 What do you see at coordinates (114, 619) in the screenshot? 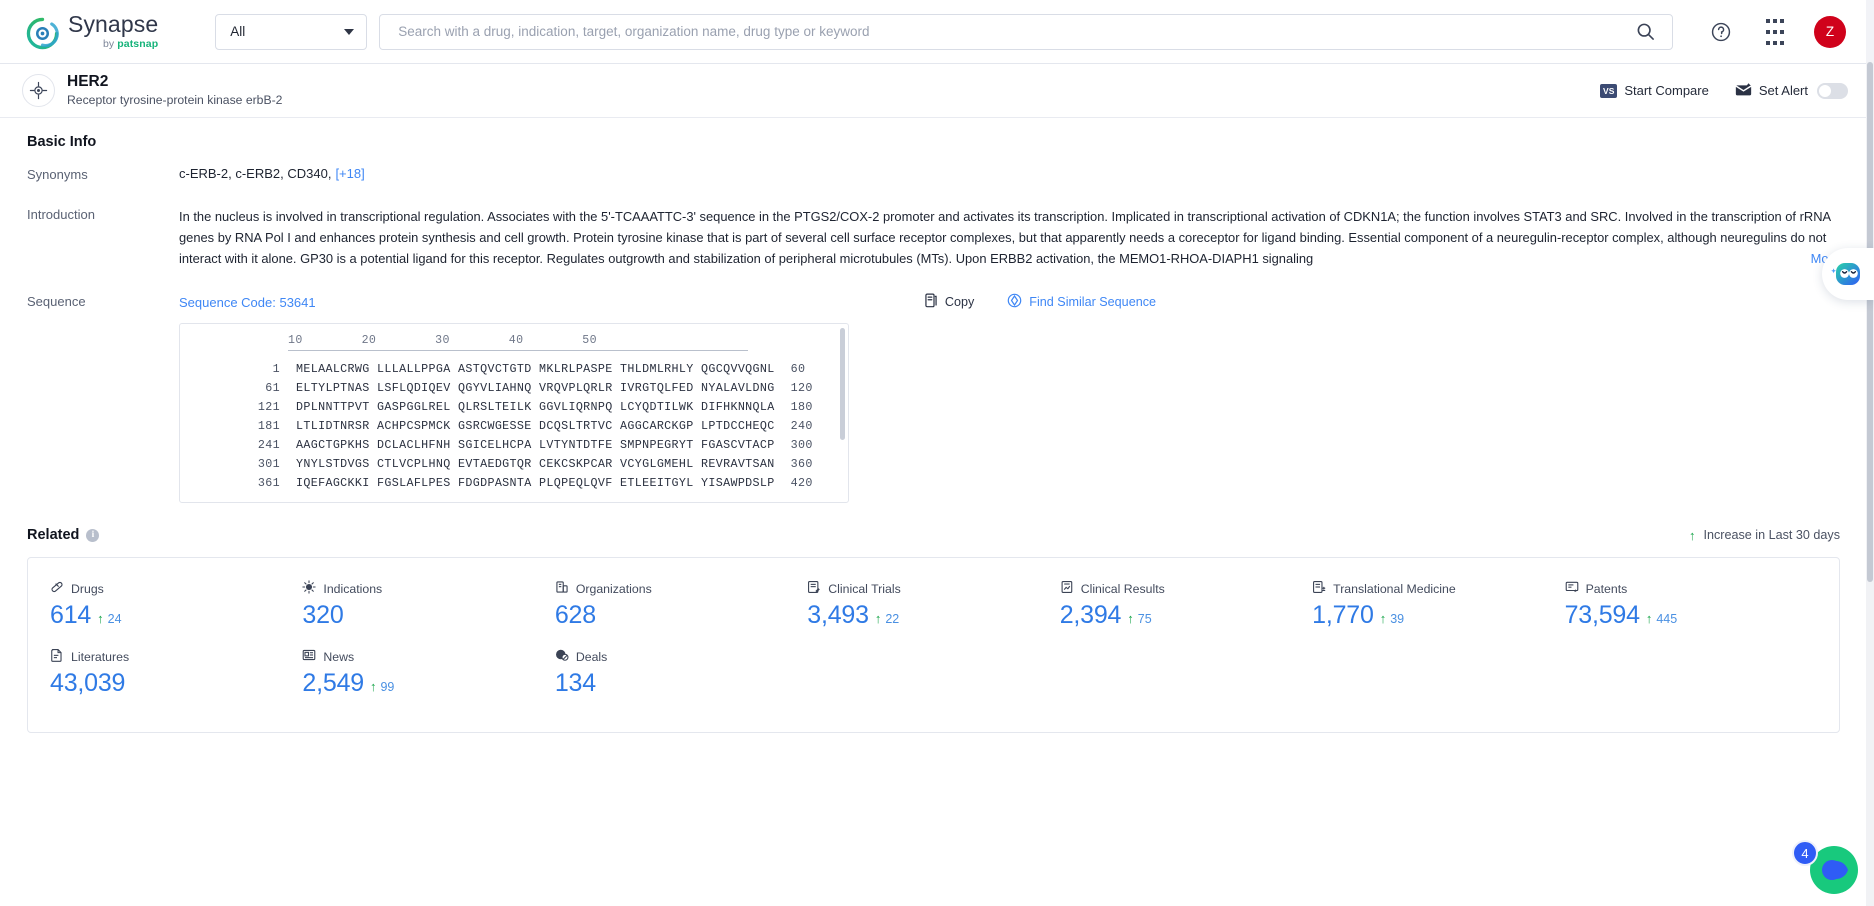
I see `stat-delta-number: 24` at bounding box center [114, 619].